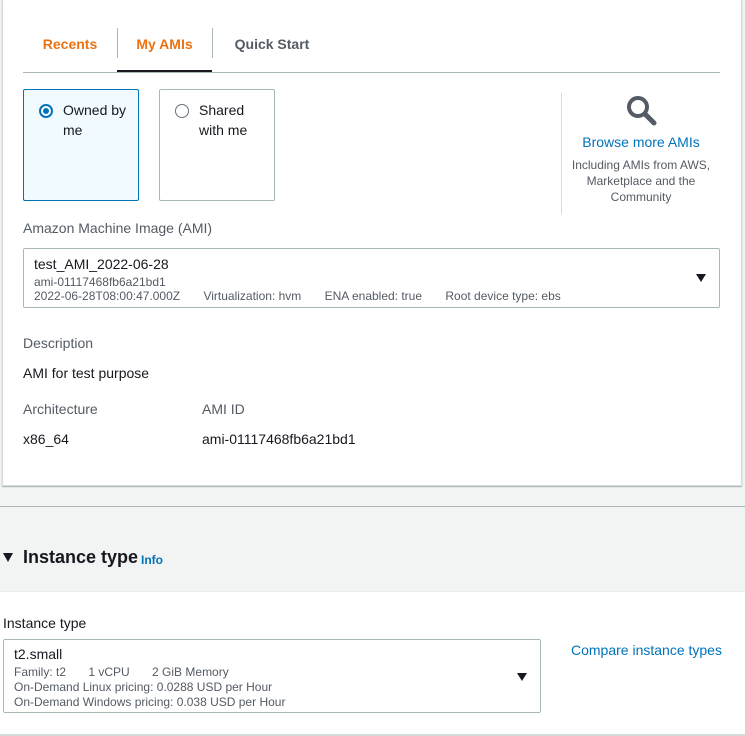 The height and width of the screenshot is (736, 745). I want to click on owned-by-me-label: Owned by me, so click(95, 120).